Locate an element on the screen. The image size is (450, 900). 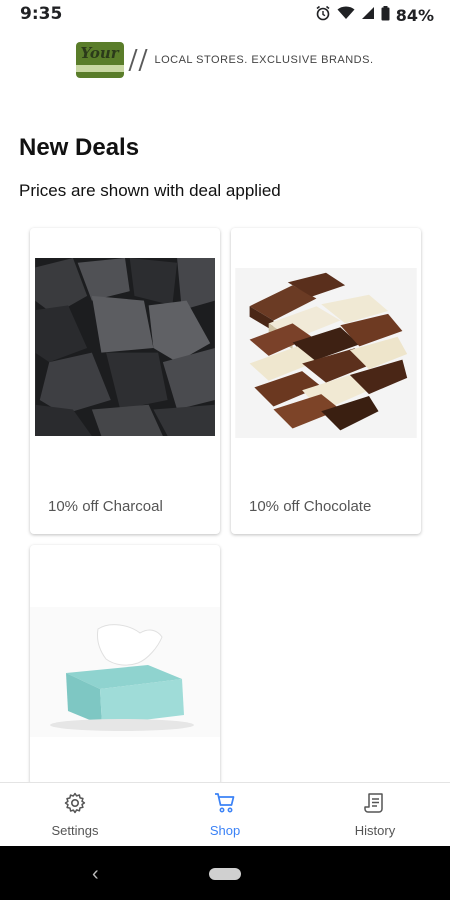
tissue-box-image is located at coordinates (125, 672).